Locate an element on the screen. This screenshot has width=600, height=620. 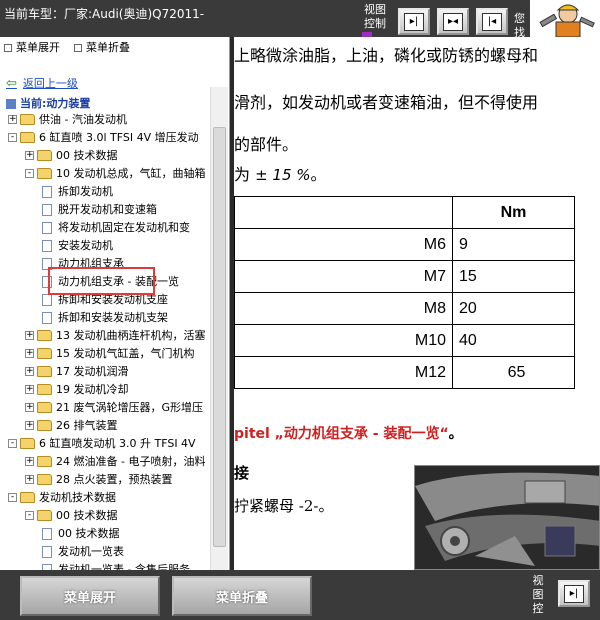
sidebar-menu-collapse-label: 菜单折叠 is located at coordinates (108, 47).